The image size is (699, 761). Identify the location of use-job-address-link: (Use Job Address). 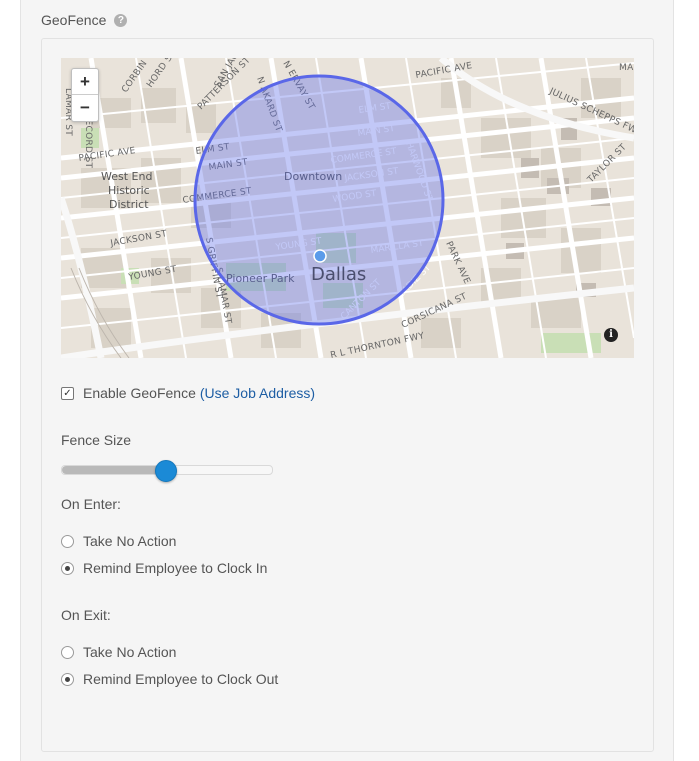
(257, 393).